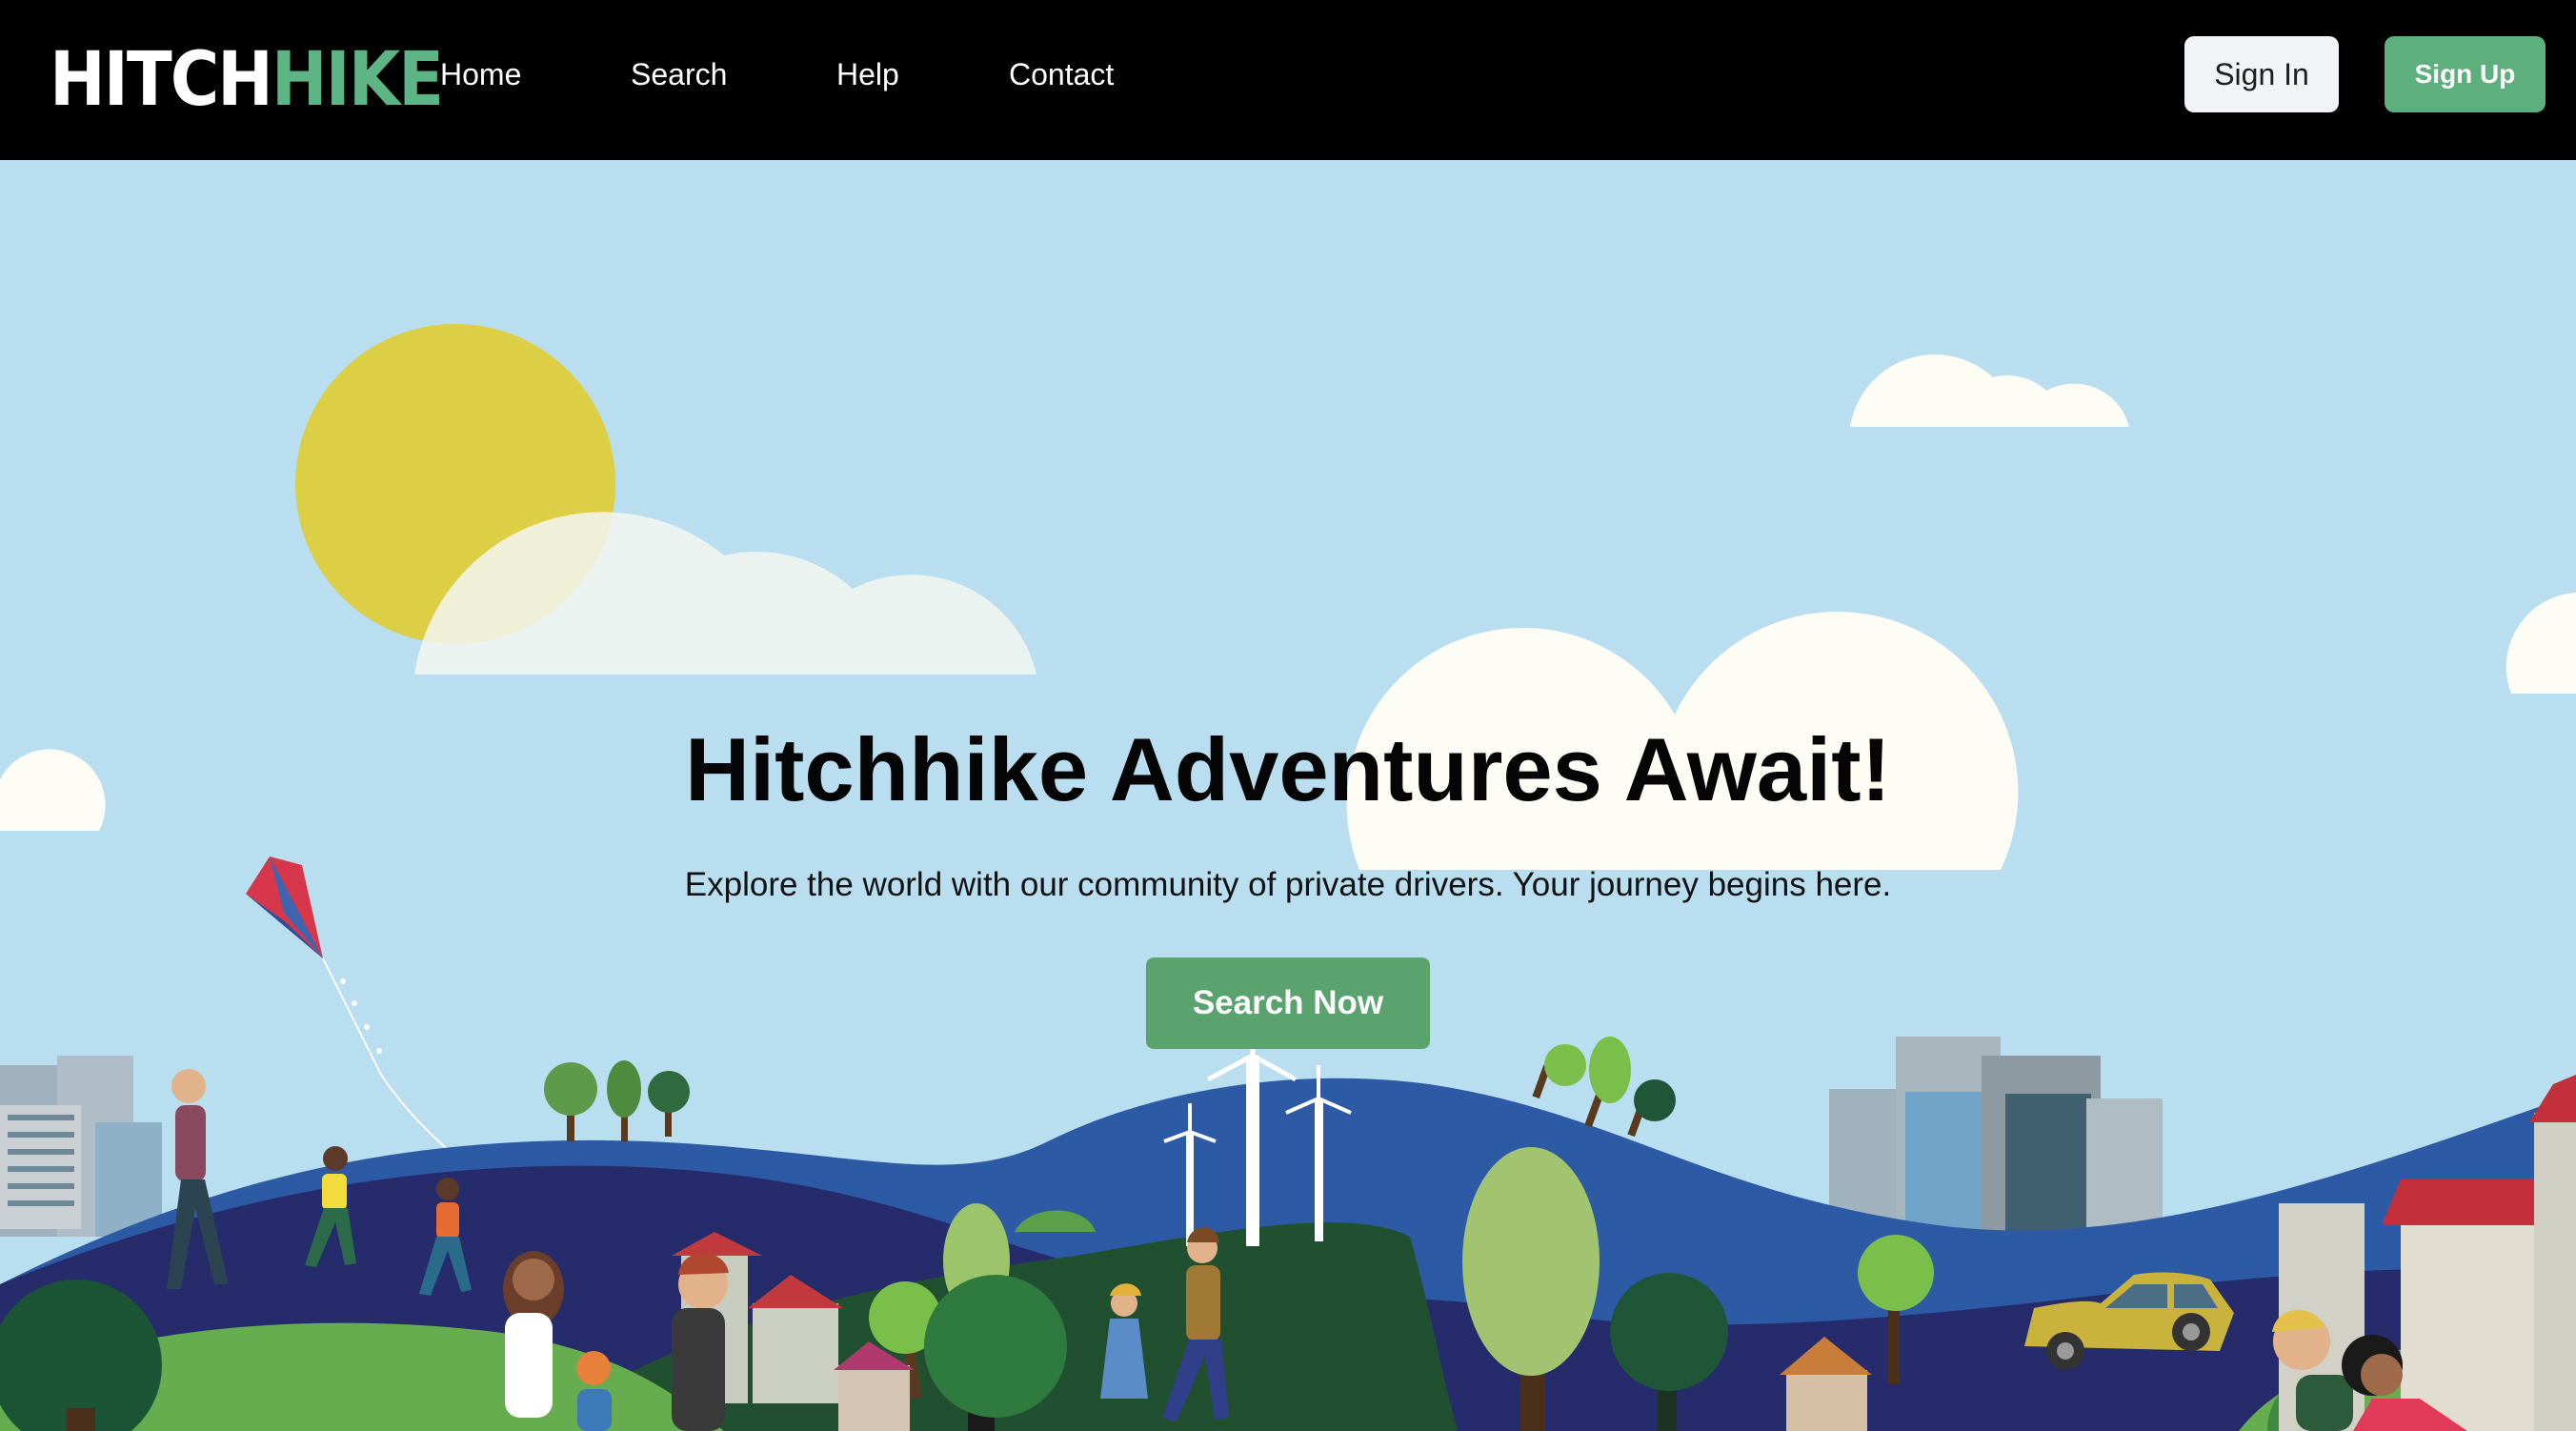 Image resolution: width=2576 pixels, height=1431 pixels. I want to click on logo-hike: HIKE, so click(357, 80).